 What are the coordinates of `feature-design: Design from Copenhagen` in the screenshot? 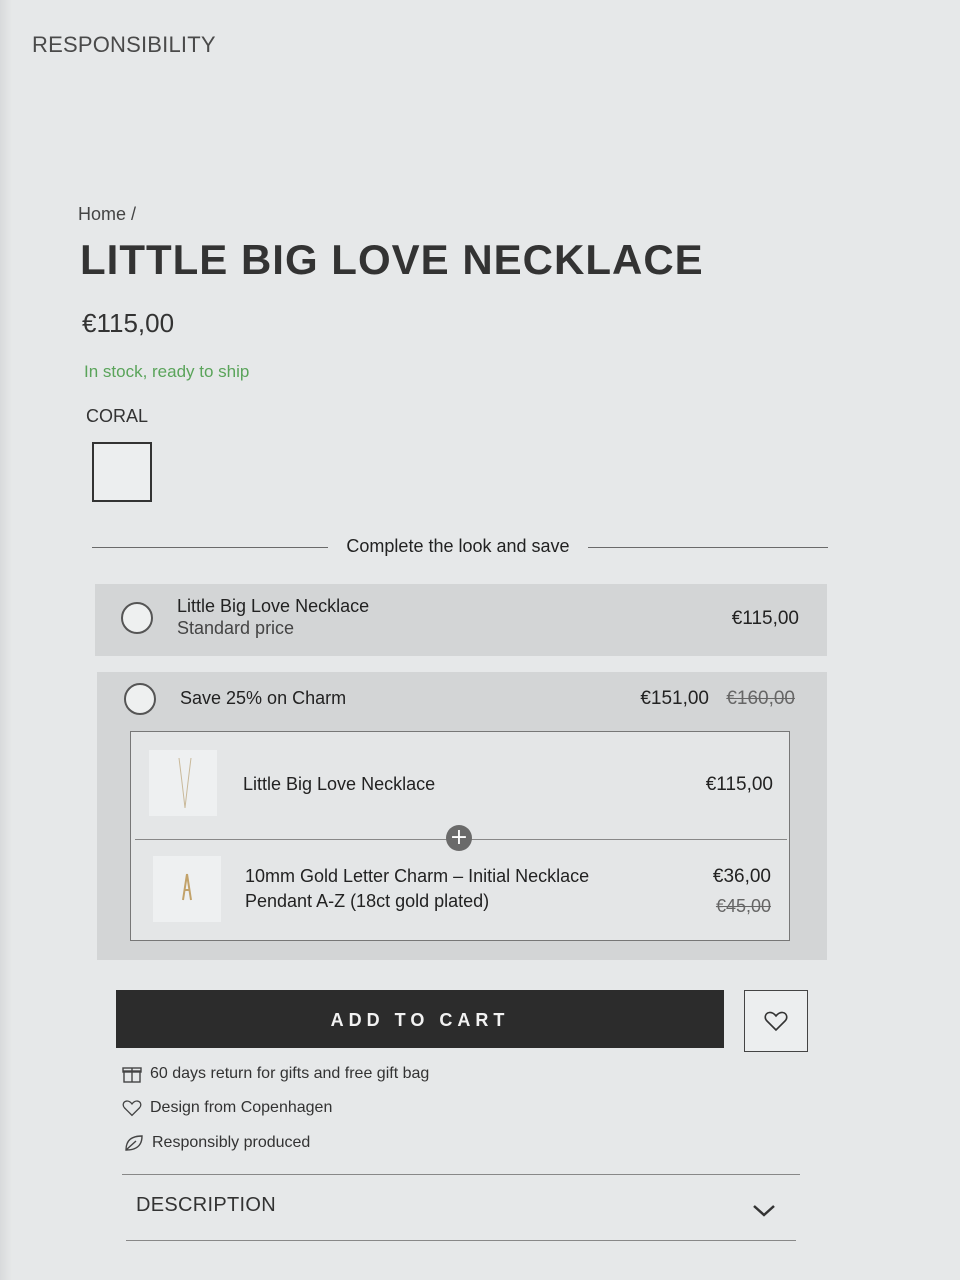 It's located at (227, 1108).